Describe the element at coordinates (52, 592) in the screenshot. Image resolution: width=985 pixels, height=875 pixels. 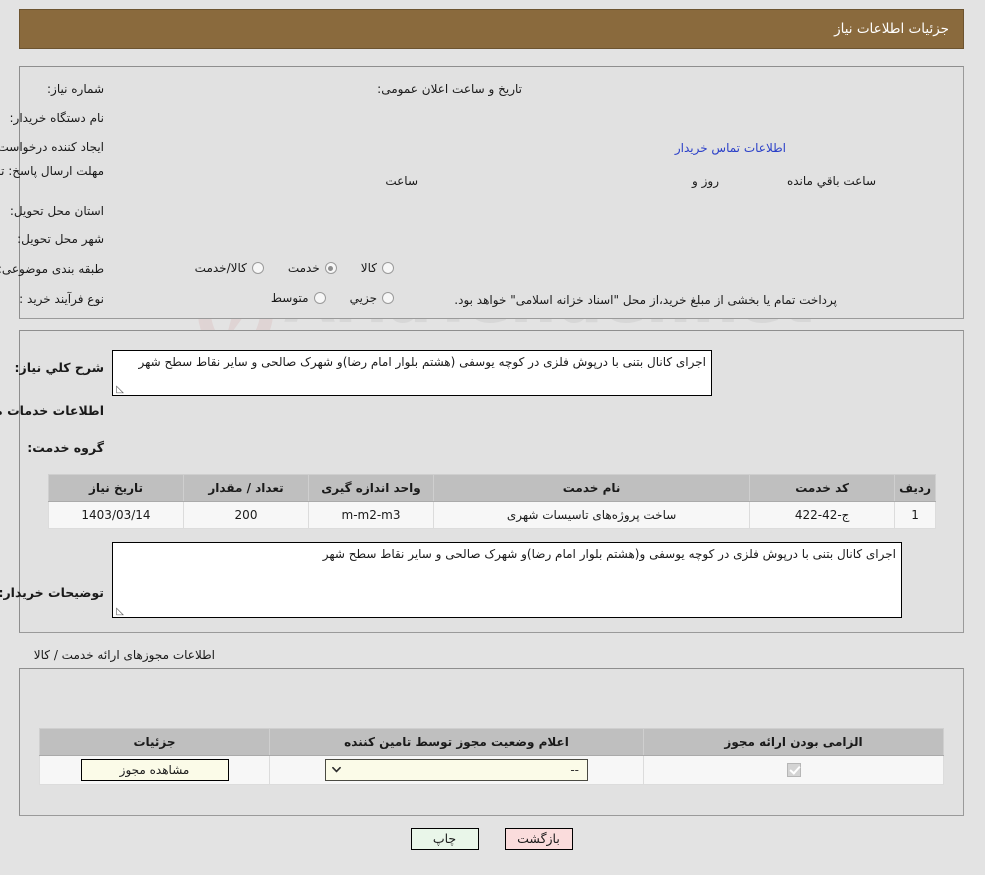
I see `buyer-notes-label: توضیحات خریدار:` at that location.